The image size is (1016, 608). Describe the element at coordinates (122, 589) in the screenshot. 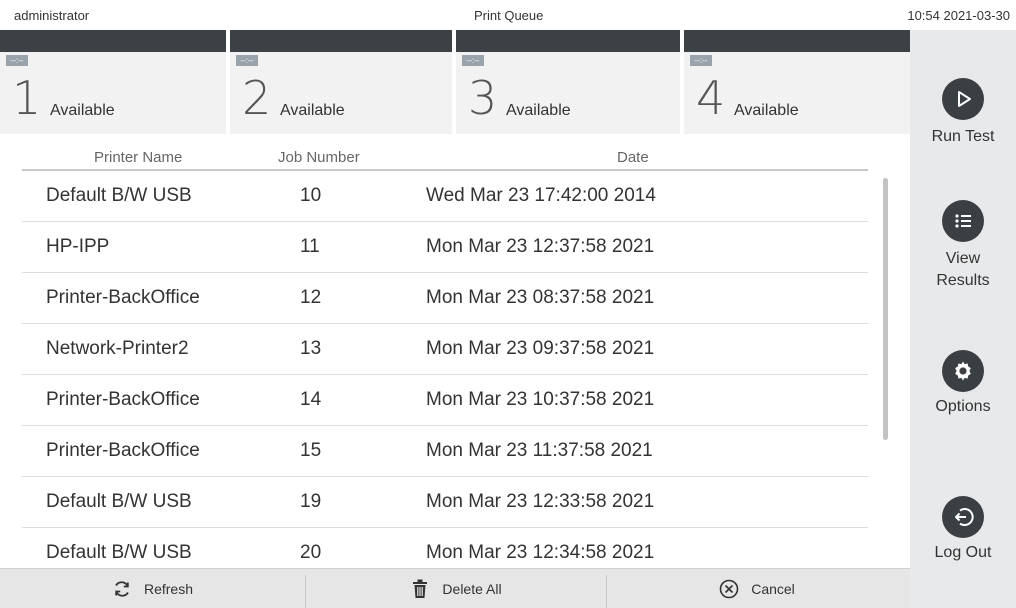

I see `refresh-icon` at that location.